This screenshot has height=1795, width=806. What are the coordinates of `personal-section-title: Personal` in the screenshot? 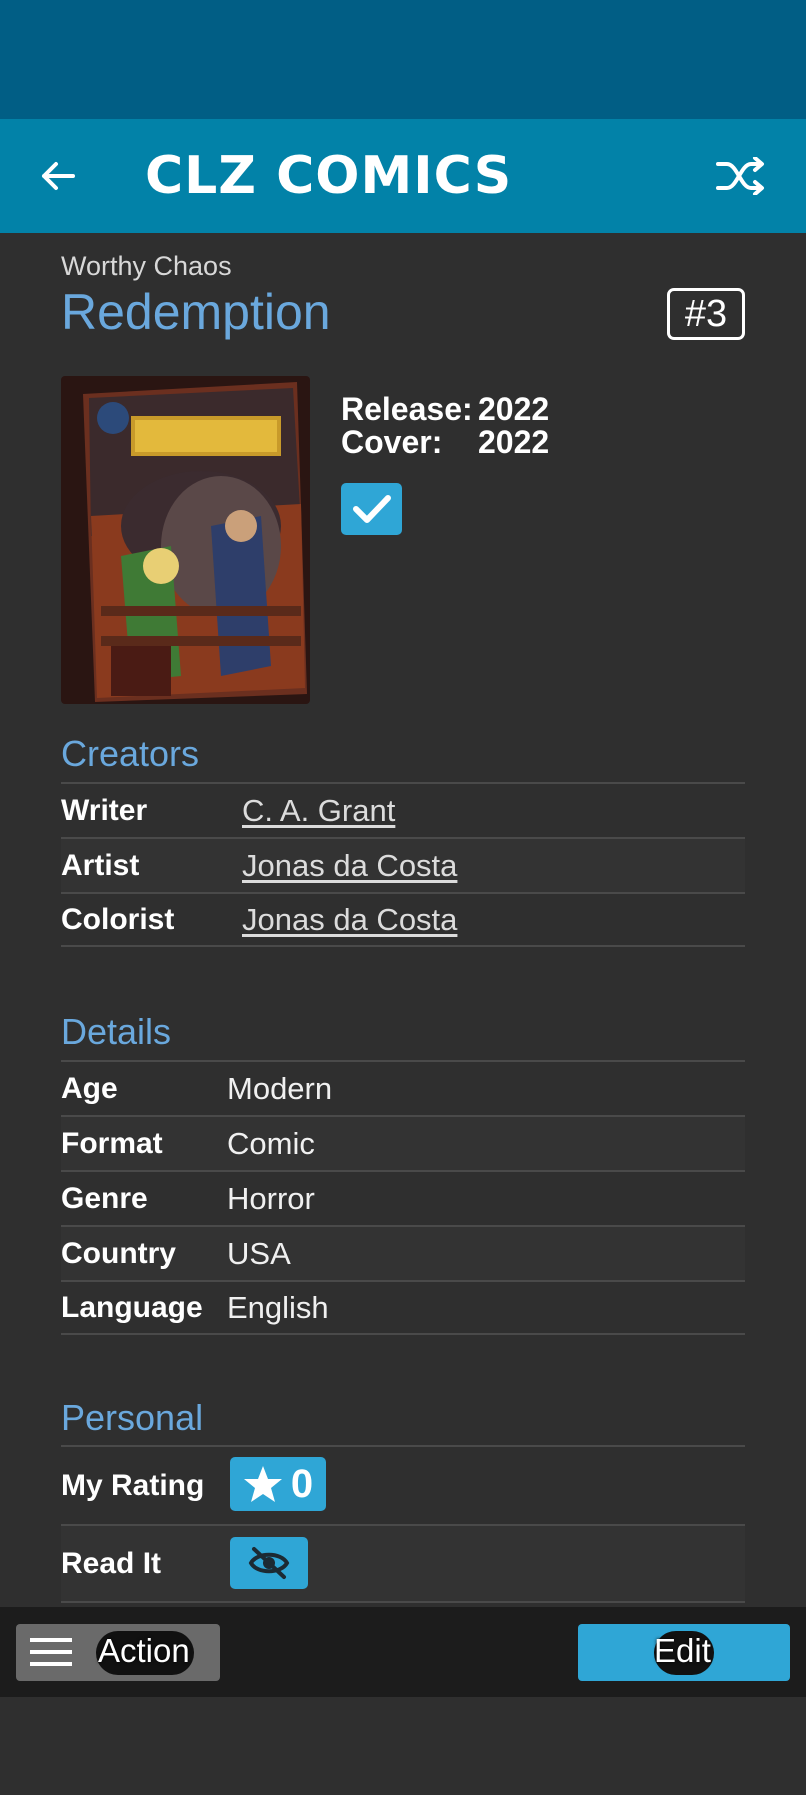 It's located at (132, 1417).